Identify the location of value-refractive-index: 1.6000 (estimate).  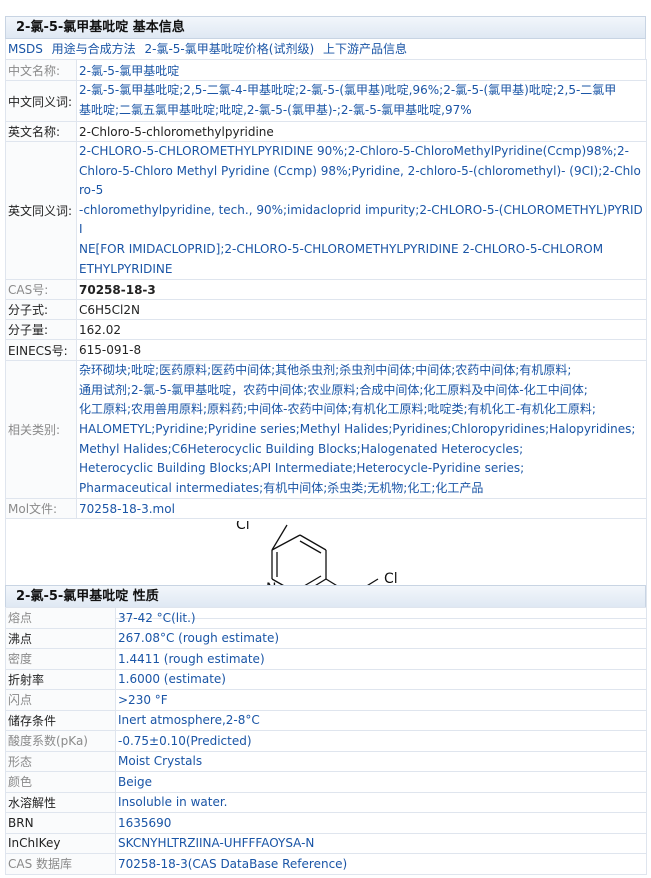
(381, 679).